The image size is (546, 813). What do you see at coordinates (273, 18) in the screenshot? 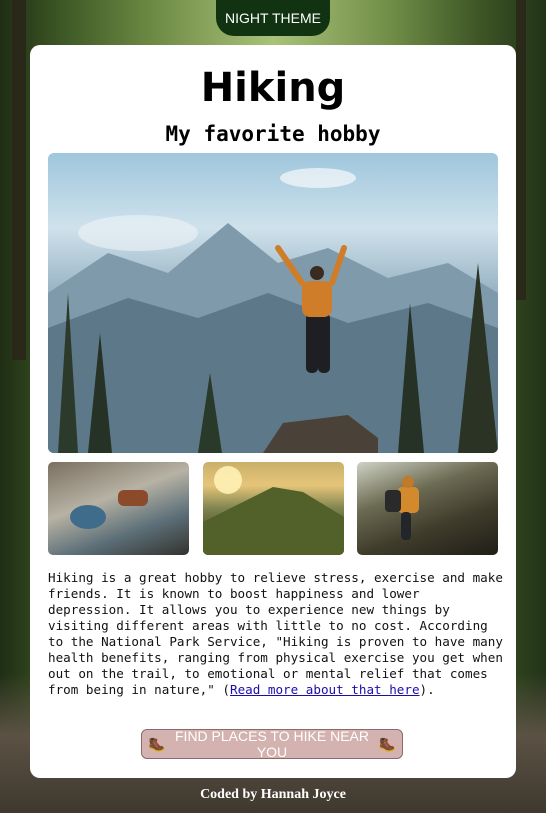
I see `night-theme-button: NIGHT THEME` at bounding box center [273, 18].